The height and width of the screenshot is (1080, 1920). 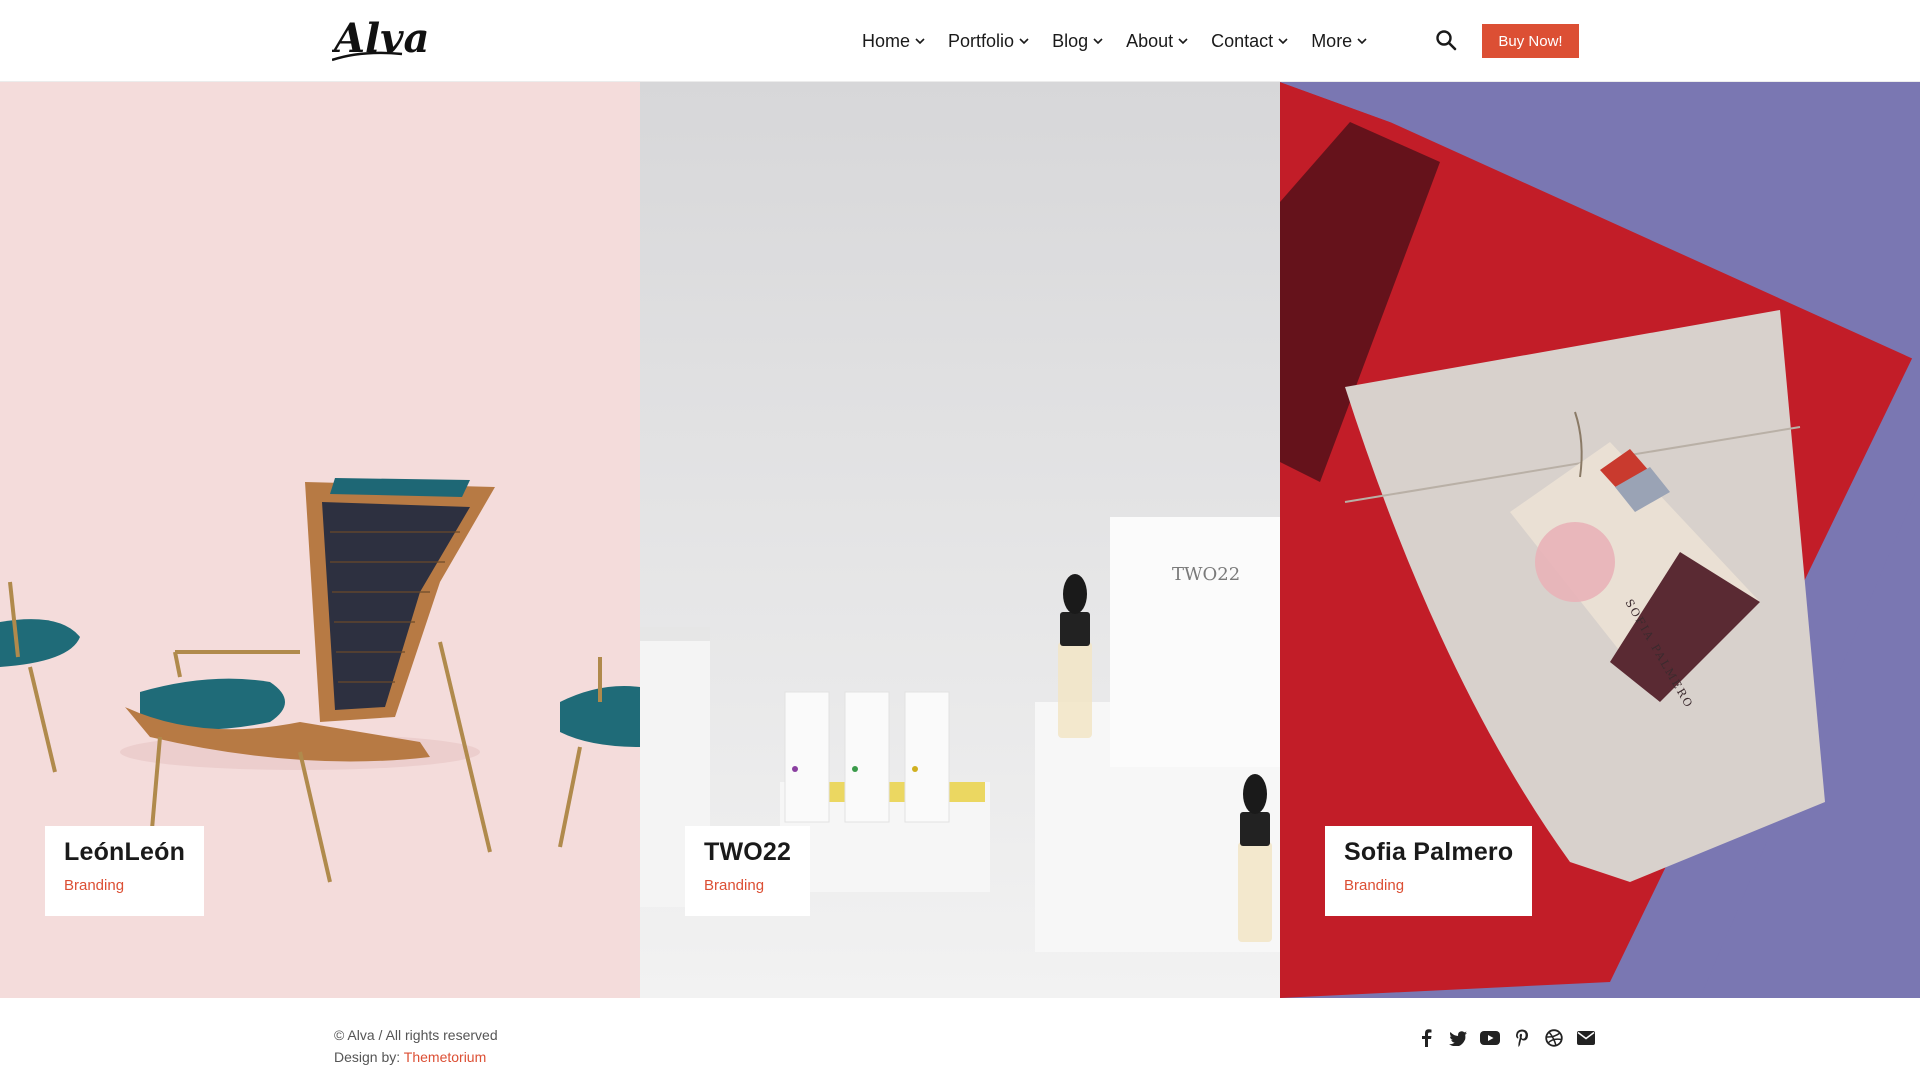 What do you see at coordinates (1522, 1038) in the screenshot?
I see `pinterest-icon` at bounding box center [1522, 1038].